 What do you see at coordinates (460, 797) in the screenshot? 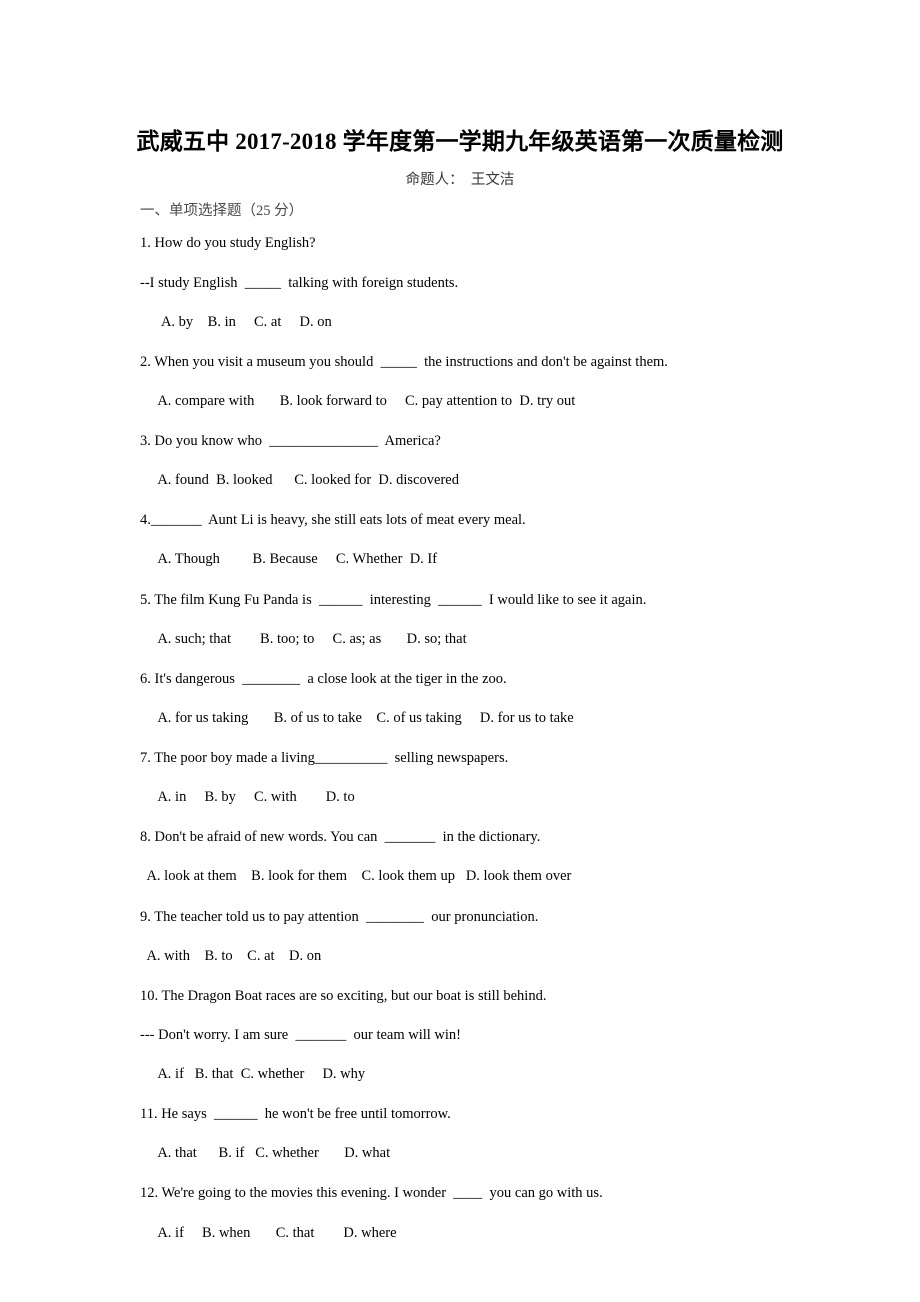
I see `question-7-options: A. in B. by C. with D. to` at bounding box center [460, 797].